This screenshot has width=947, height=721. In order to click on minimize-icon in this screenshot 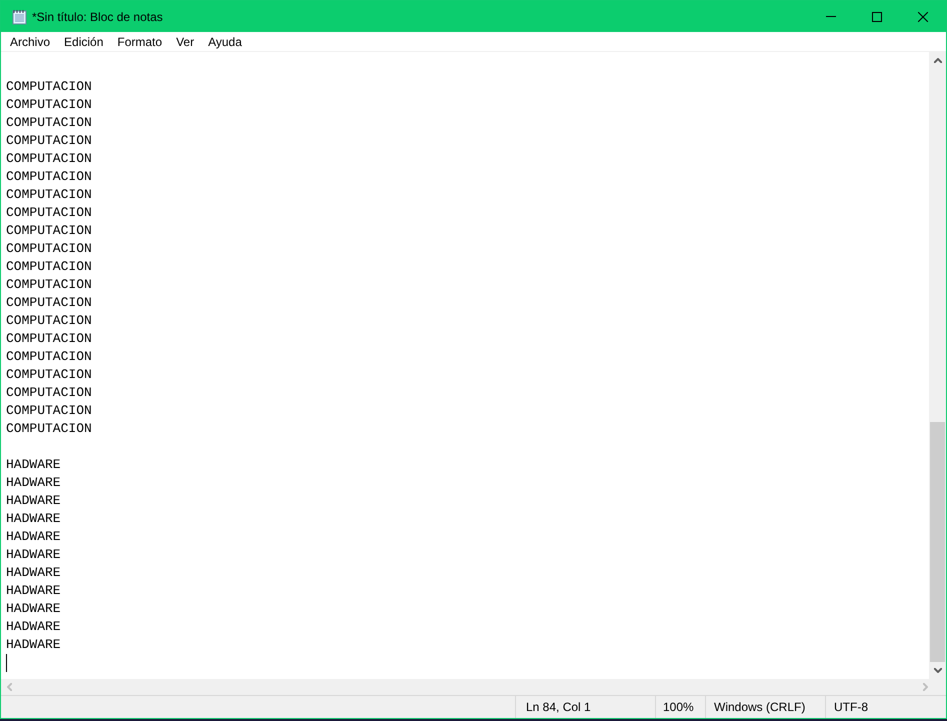, I will do `click(831, 16)`.